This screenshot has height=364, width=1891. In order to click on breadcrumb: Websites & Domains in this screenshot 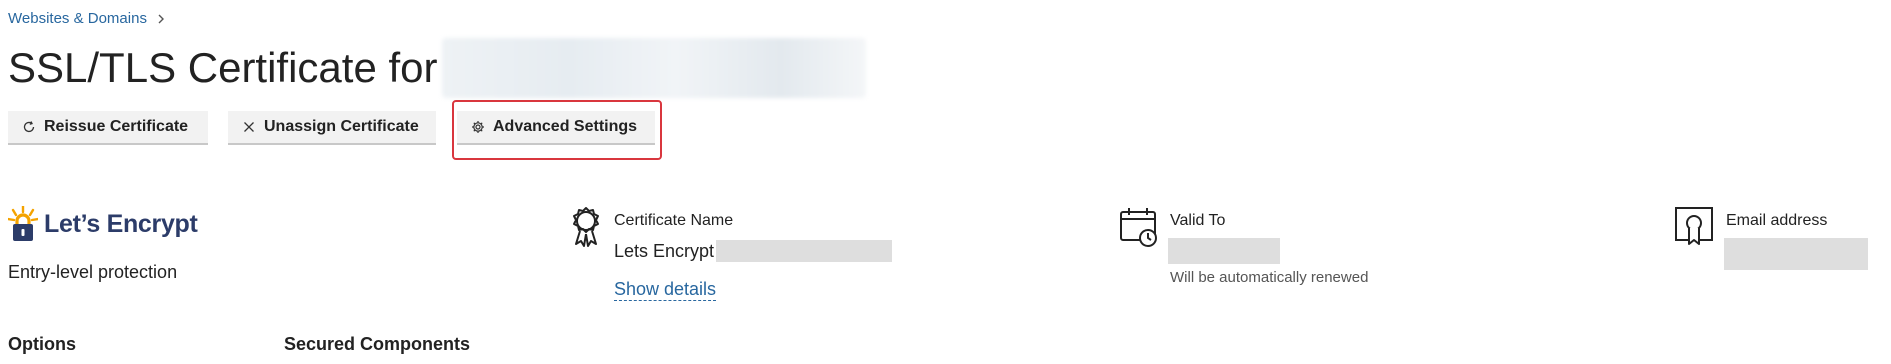, I will do `click(87, 18)`.